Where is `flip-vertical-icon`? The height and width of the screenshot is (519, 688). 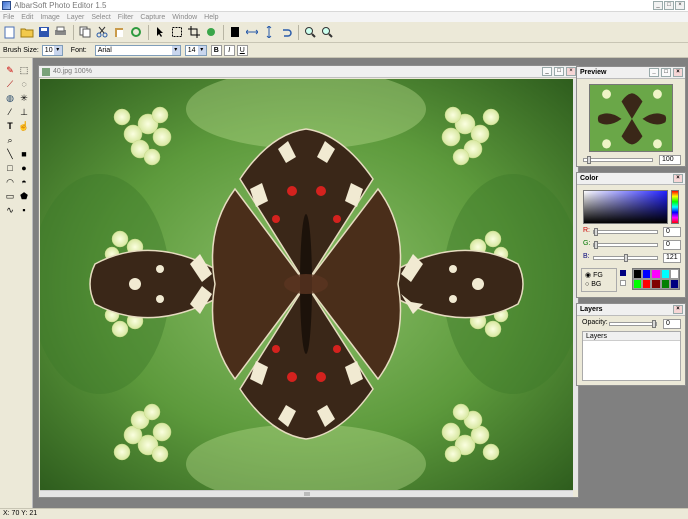
flip-vertical-icon is located at coordinates (268, 32).